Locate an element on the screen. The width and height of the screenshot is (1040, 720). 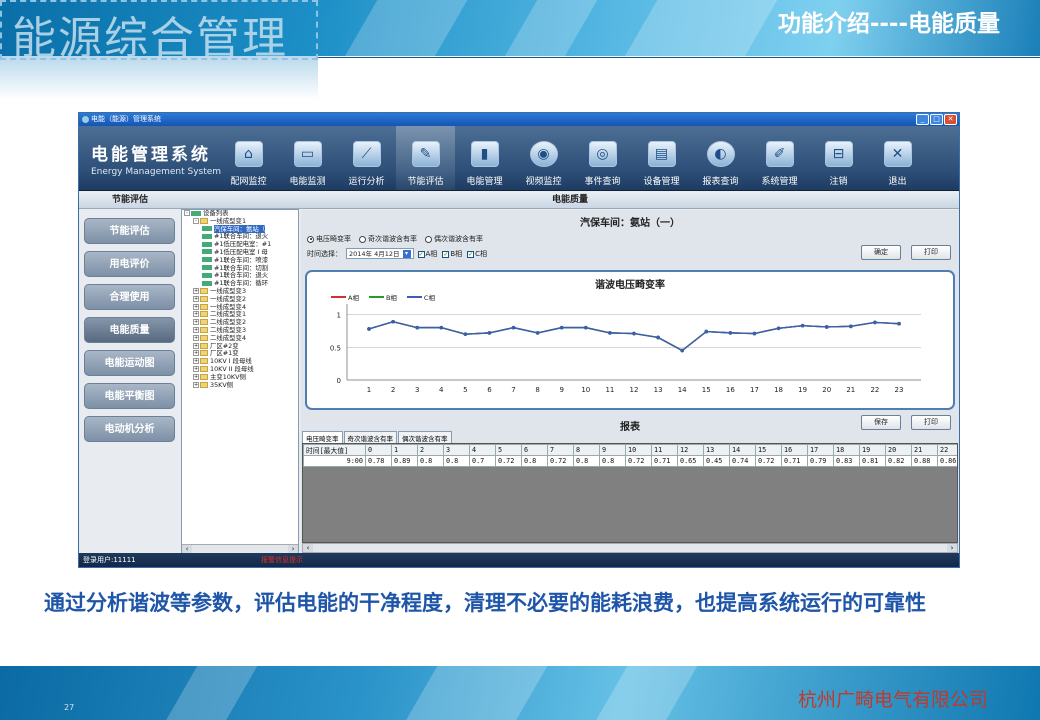
date-picker: 2014年 4月12日 ▾ is located at coordinates (380, 253).